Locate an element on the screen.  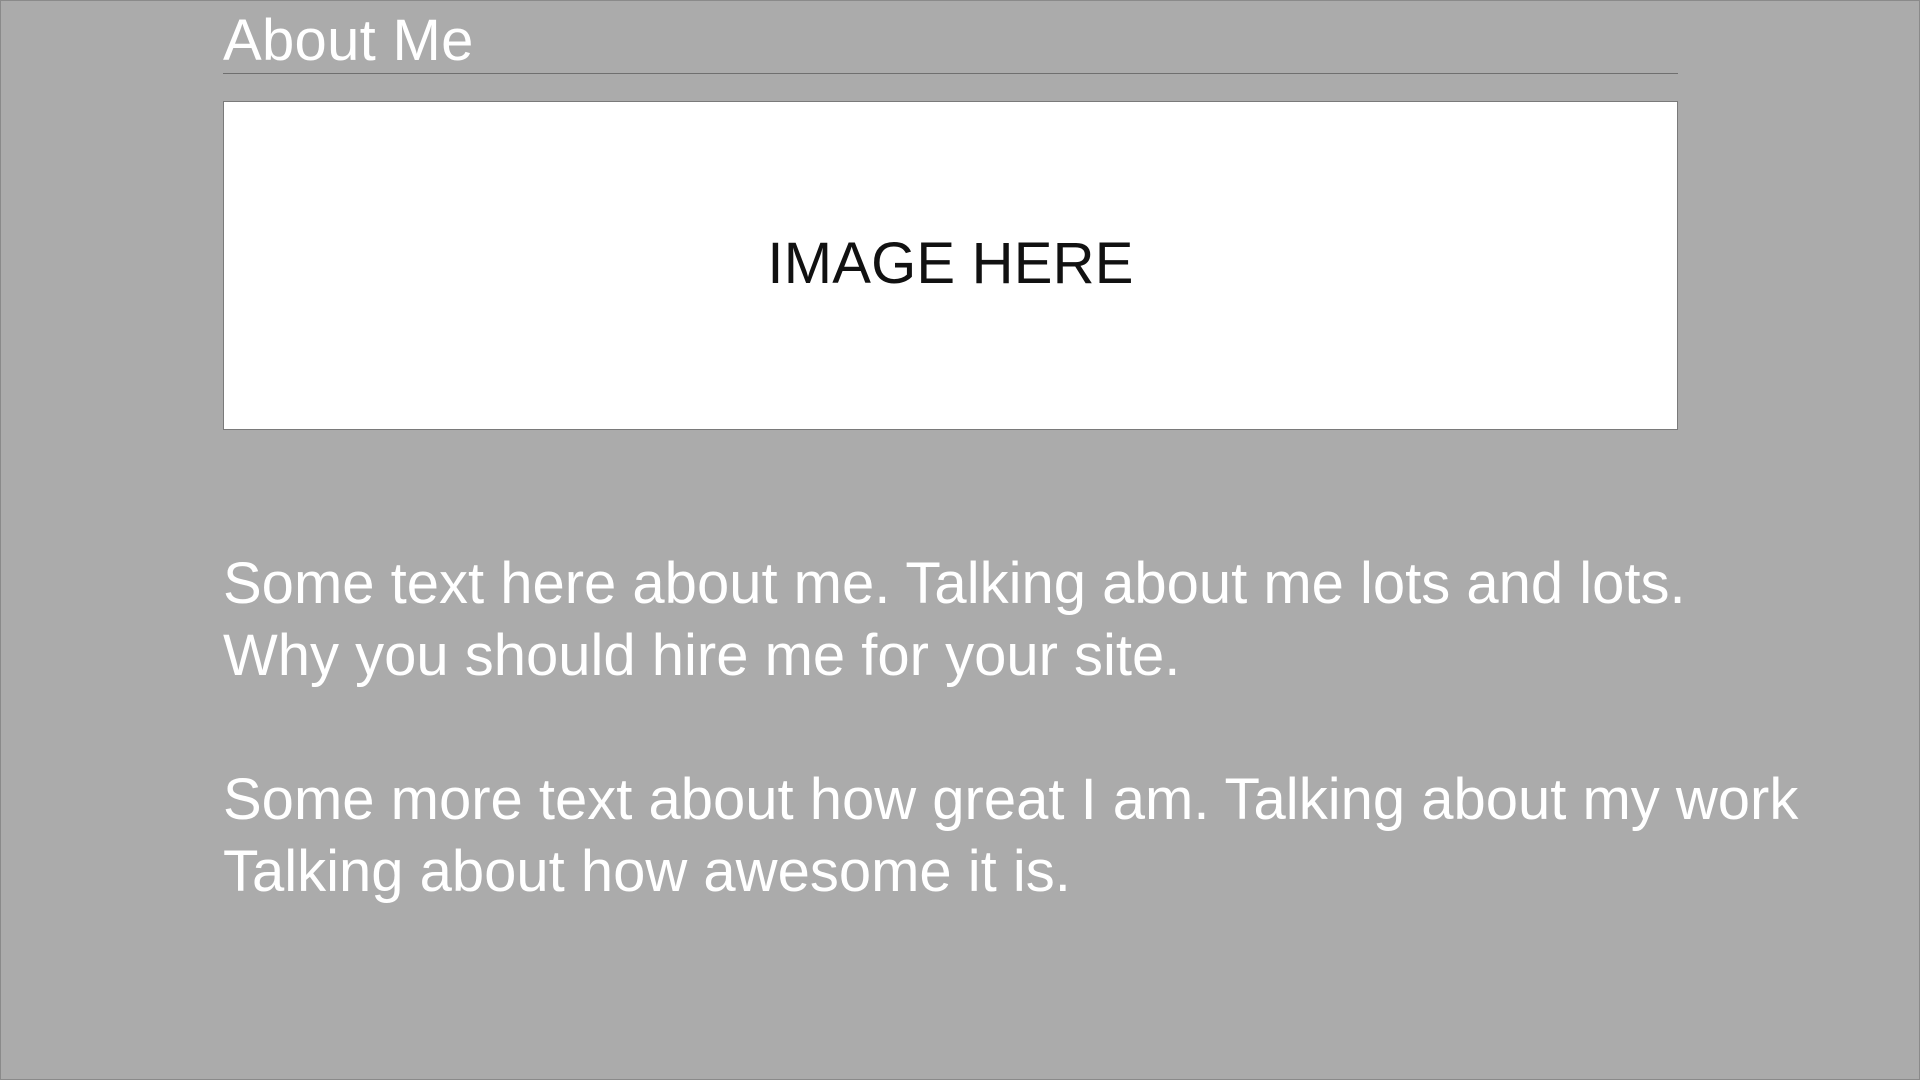
image-placeholder-label: IMAGE HERE is located at coordinates (950, 263).